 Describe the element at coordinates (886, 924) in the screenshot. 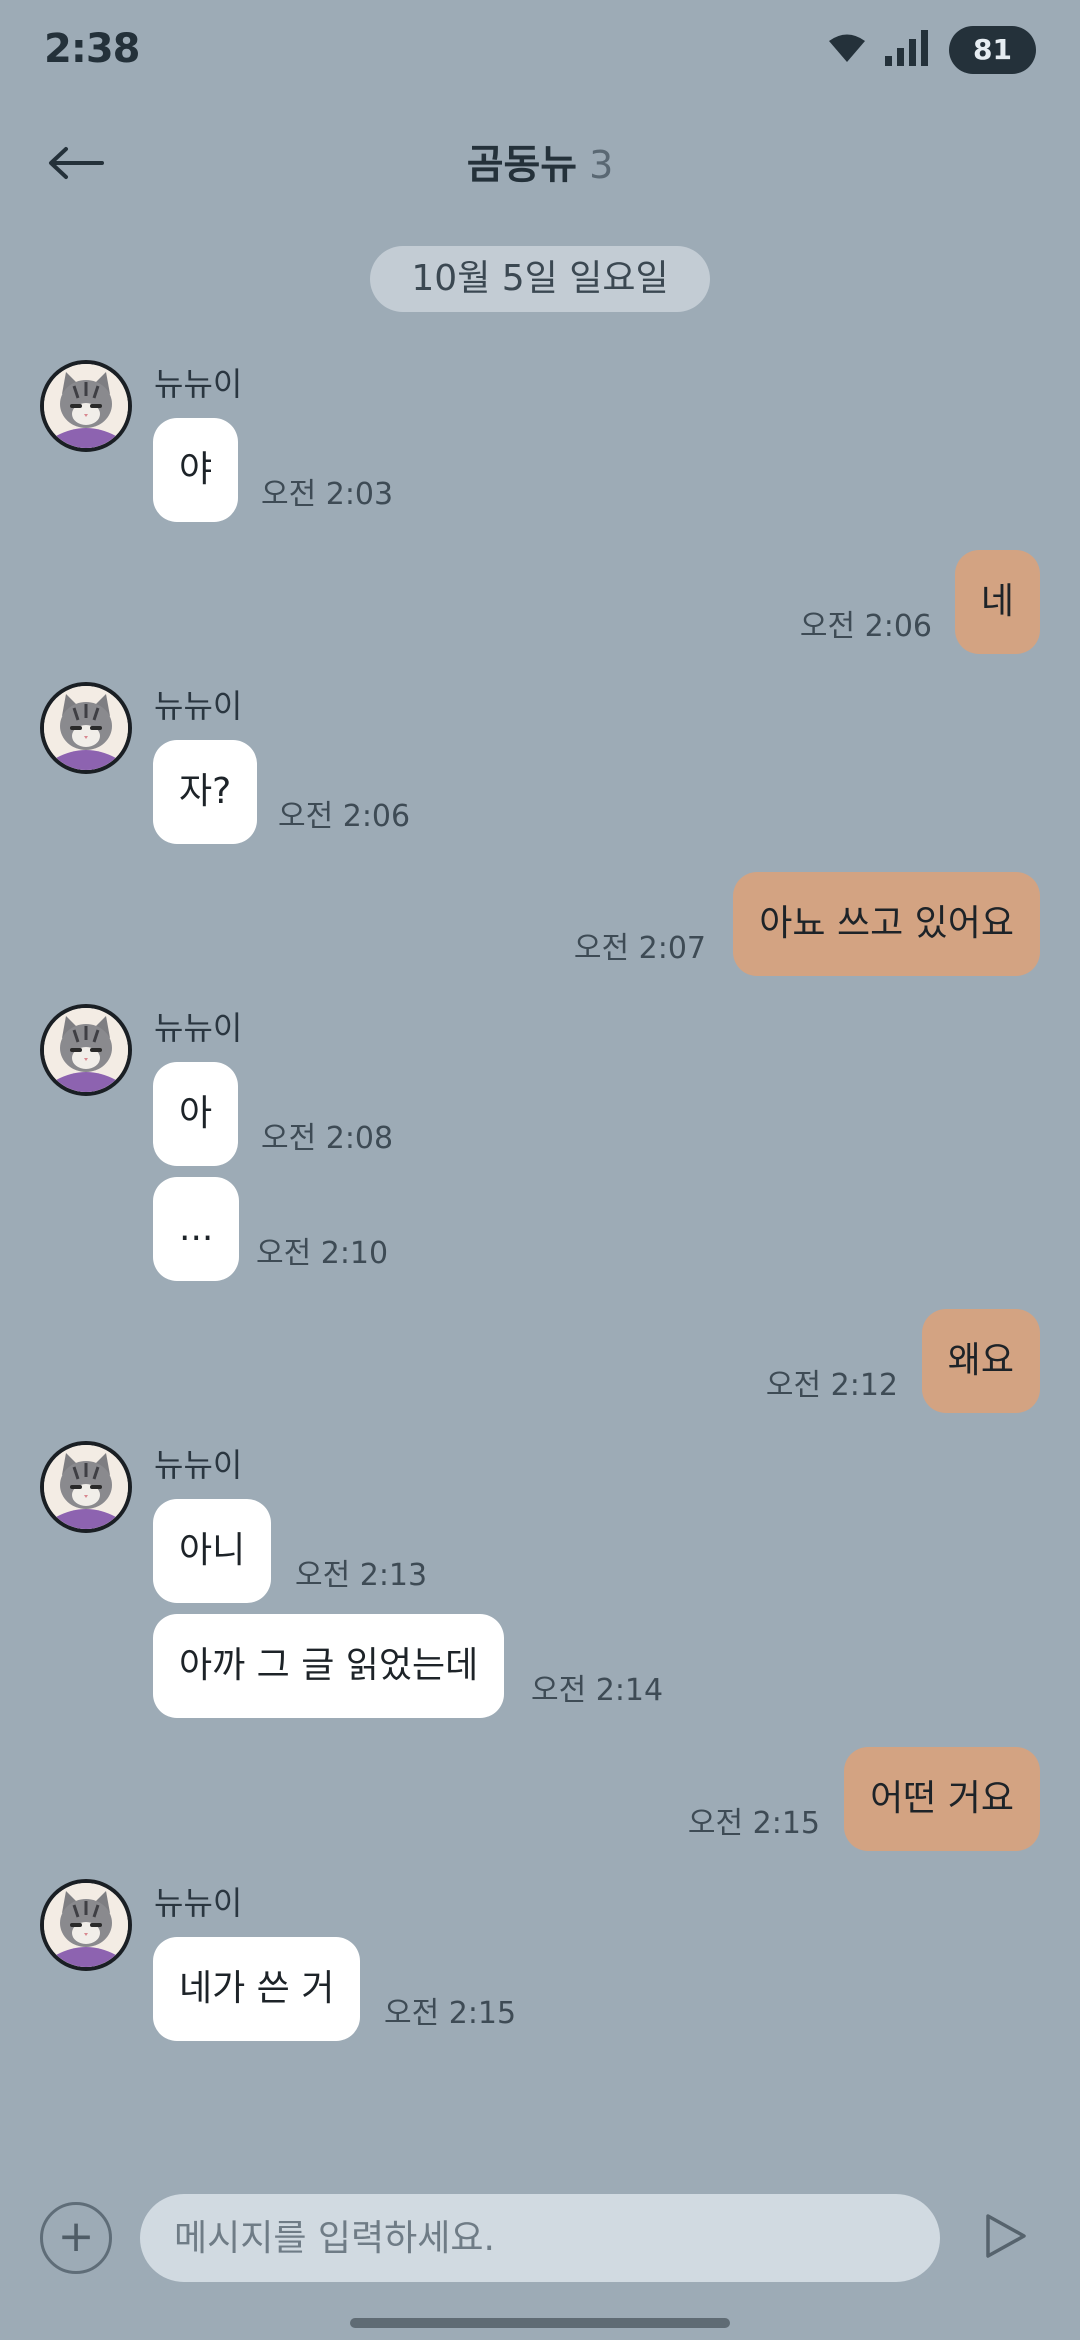

I see `message-bubble-outgoing: 아뇨 쓰고 있어요` at that location.